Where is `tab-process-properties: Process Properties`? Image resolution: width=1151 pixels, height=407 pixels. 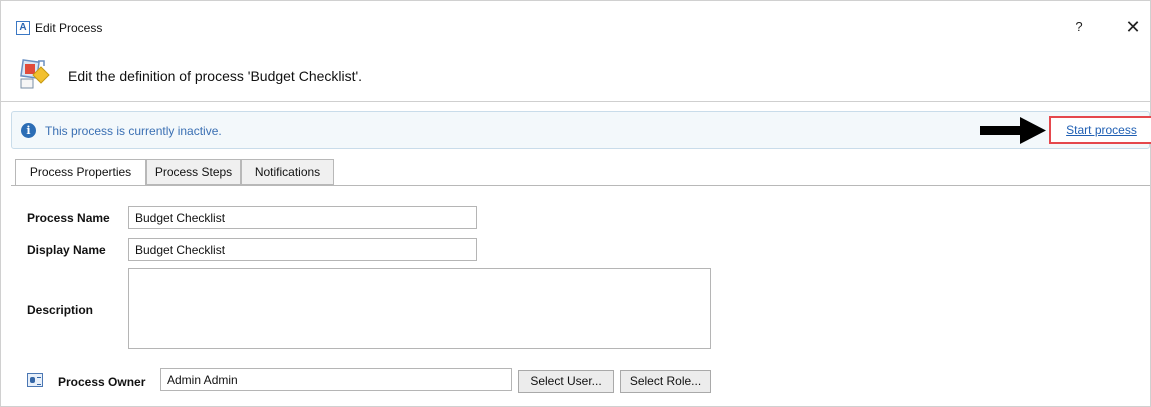
tab-process-properties: Process Properties is located at coordinates (80, 172).